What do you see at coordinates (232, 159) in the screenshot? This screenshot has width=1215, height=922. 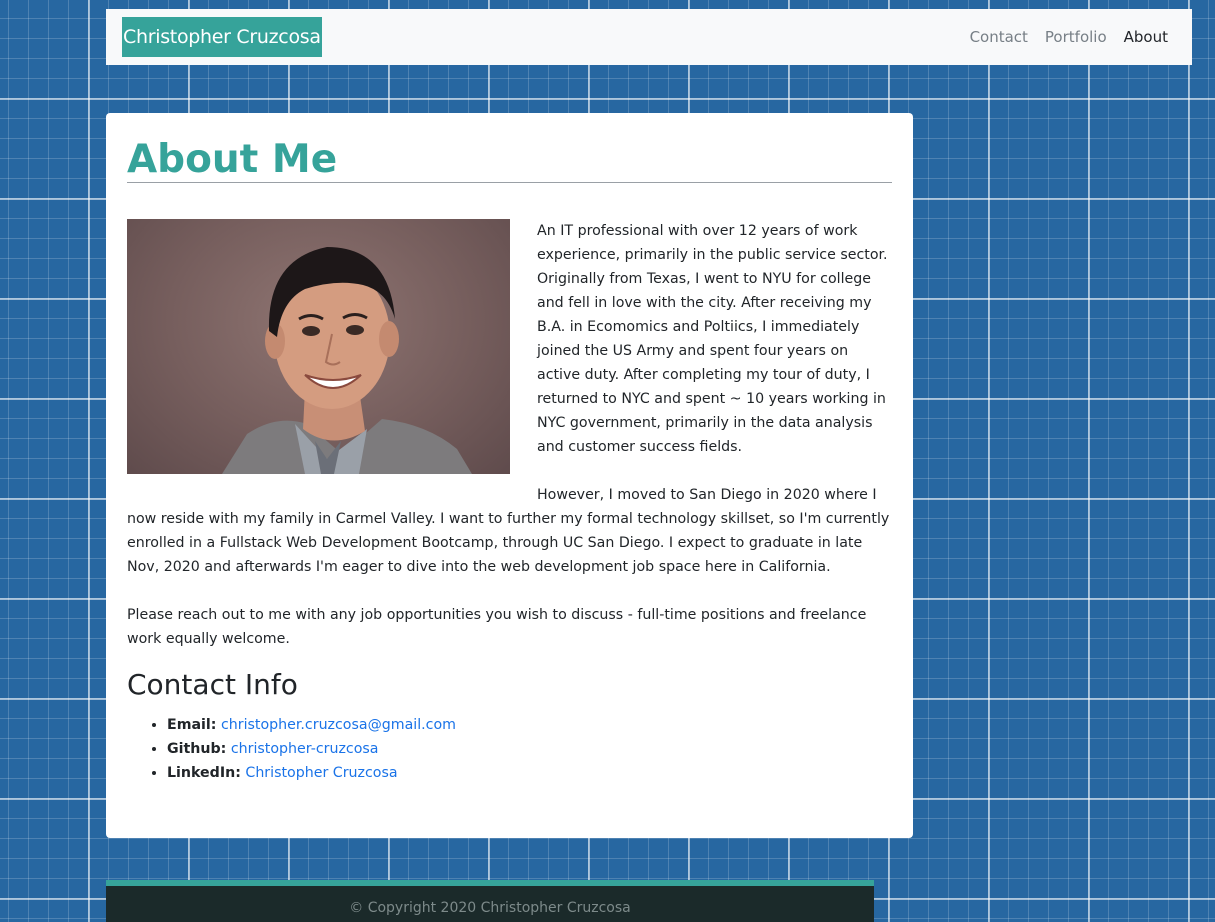 I see `page-title: About Me` at bounding box center [232, 159].